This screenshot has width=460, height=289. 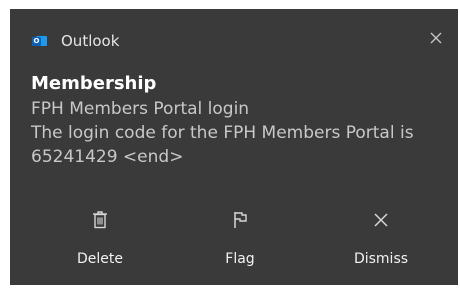 I want to click on outlook-icon: O, so click(x=39, y=41).